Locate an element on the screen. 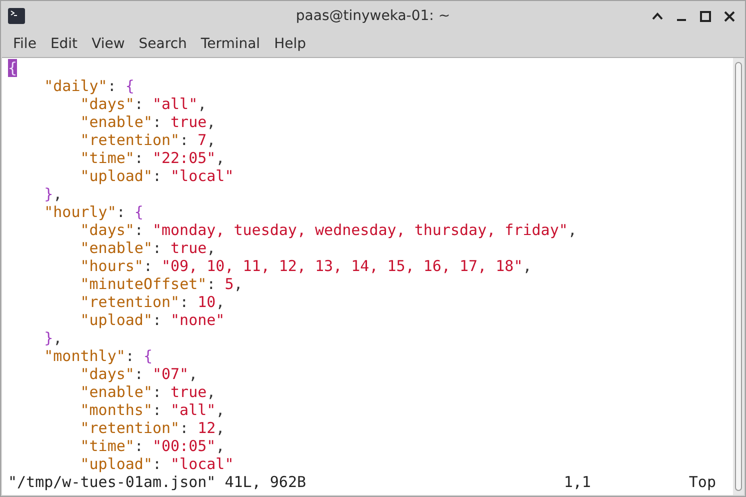 The image size is (746, 497). json-key: "daily" is located at coordinates (76, 86).